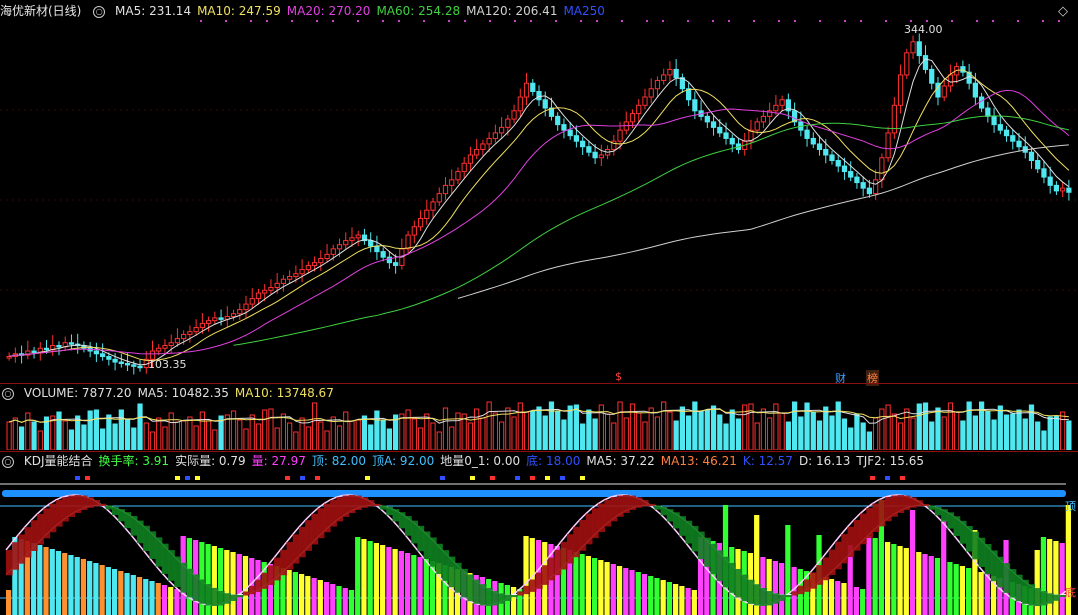 This screenshot has width=1078, height=615. Describe the element at coordinates (8, 461) in the screenshot. I see `kdj-settings-icon: ○` at that location.